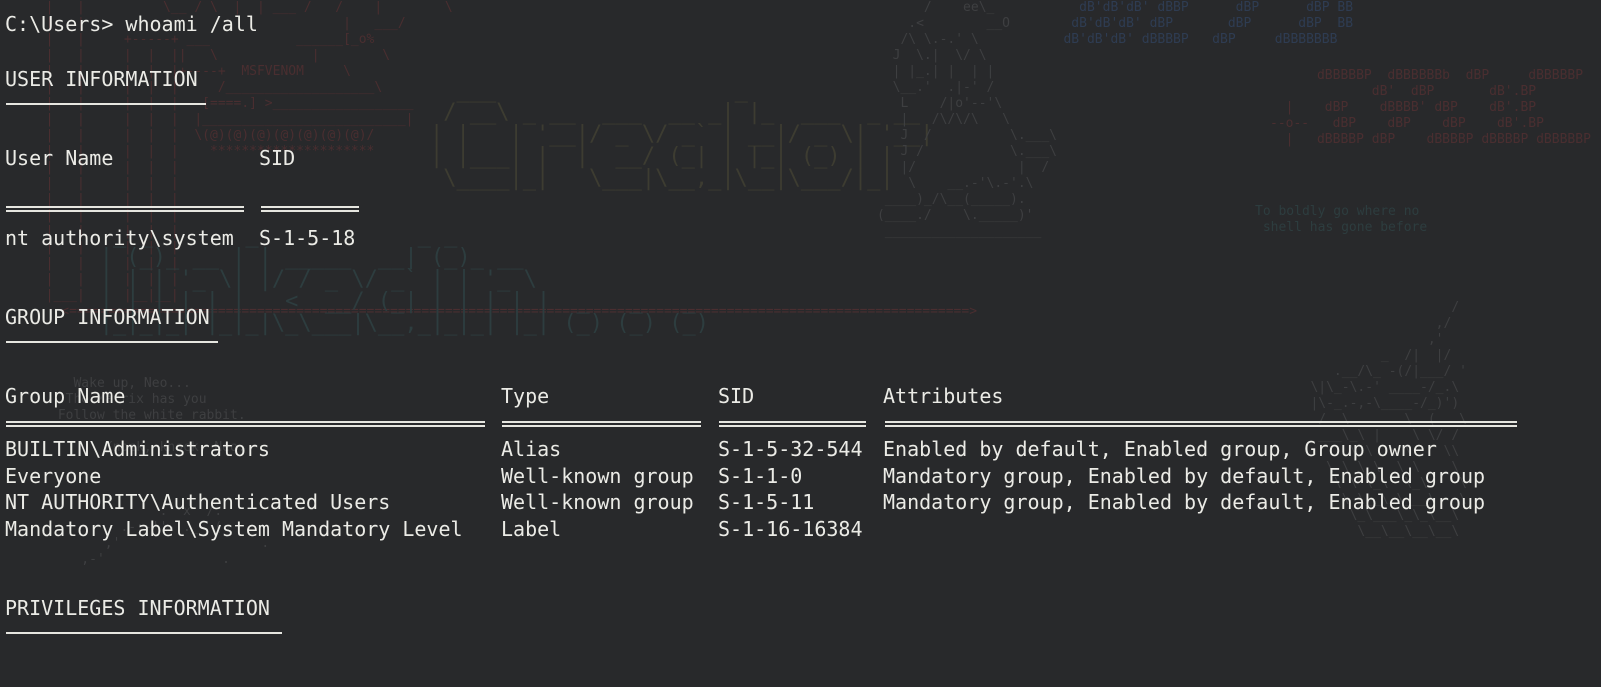 This screenshot has height=687, width=1601. Describe the element at coordinates (119, 238) in the screenshot. I see `user-name-value: nt authority\system` at that location.